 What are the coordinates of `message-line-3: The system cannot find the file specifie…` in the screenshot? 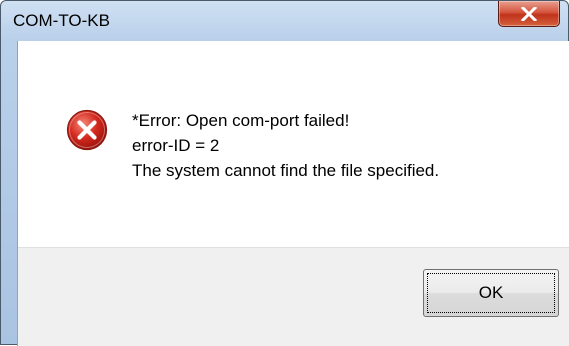 It's located at (286, 170).